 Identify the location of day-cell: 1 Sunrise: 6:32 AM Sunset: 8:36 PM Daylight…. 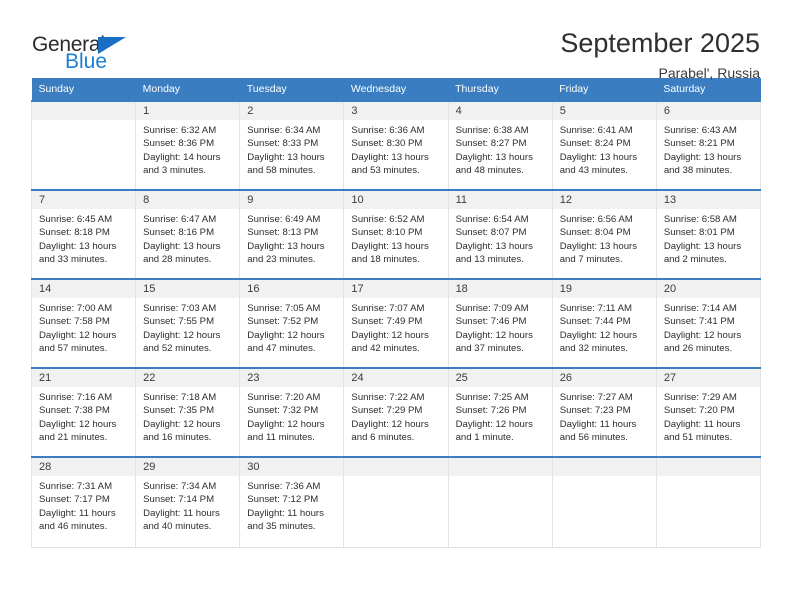
(188, 145).